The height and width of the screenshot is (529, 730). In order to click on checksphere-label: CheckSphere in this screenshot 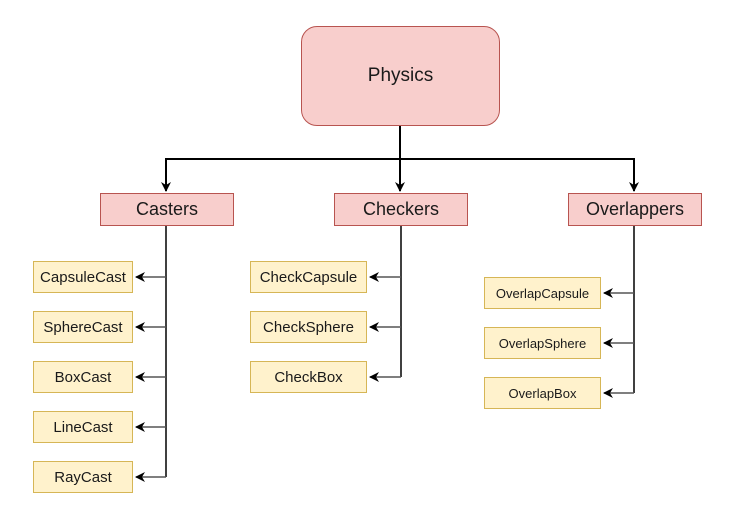, I will do `click(308, 327)`.